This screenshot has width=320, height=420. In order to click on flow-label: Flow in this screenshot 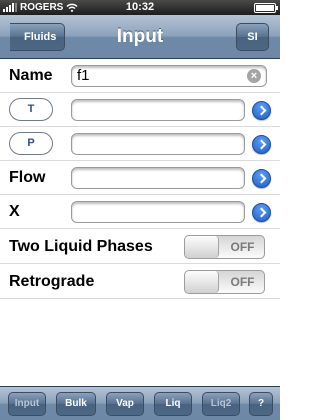, I will do `click(27, 177)`.